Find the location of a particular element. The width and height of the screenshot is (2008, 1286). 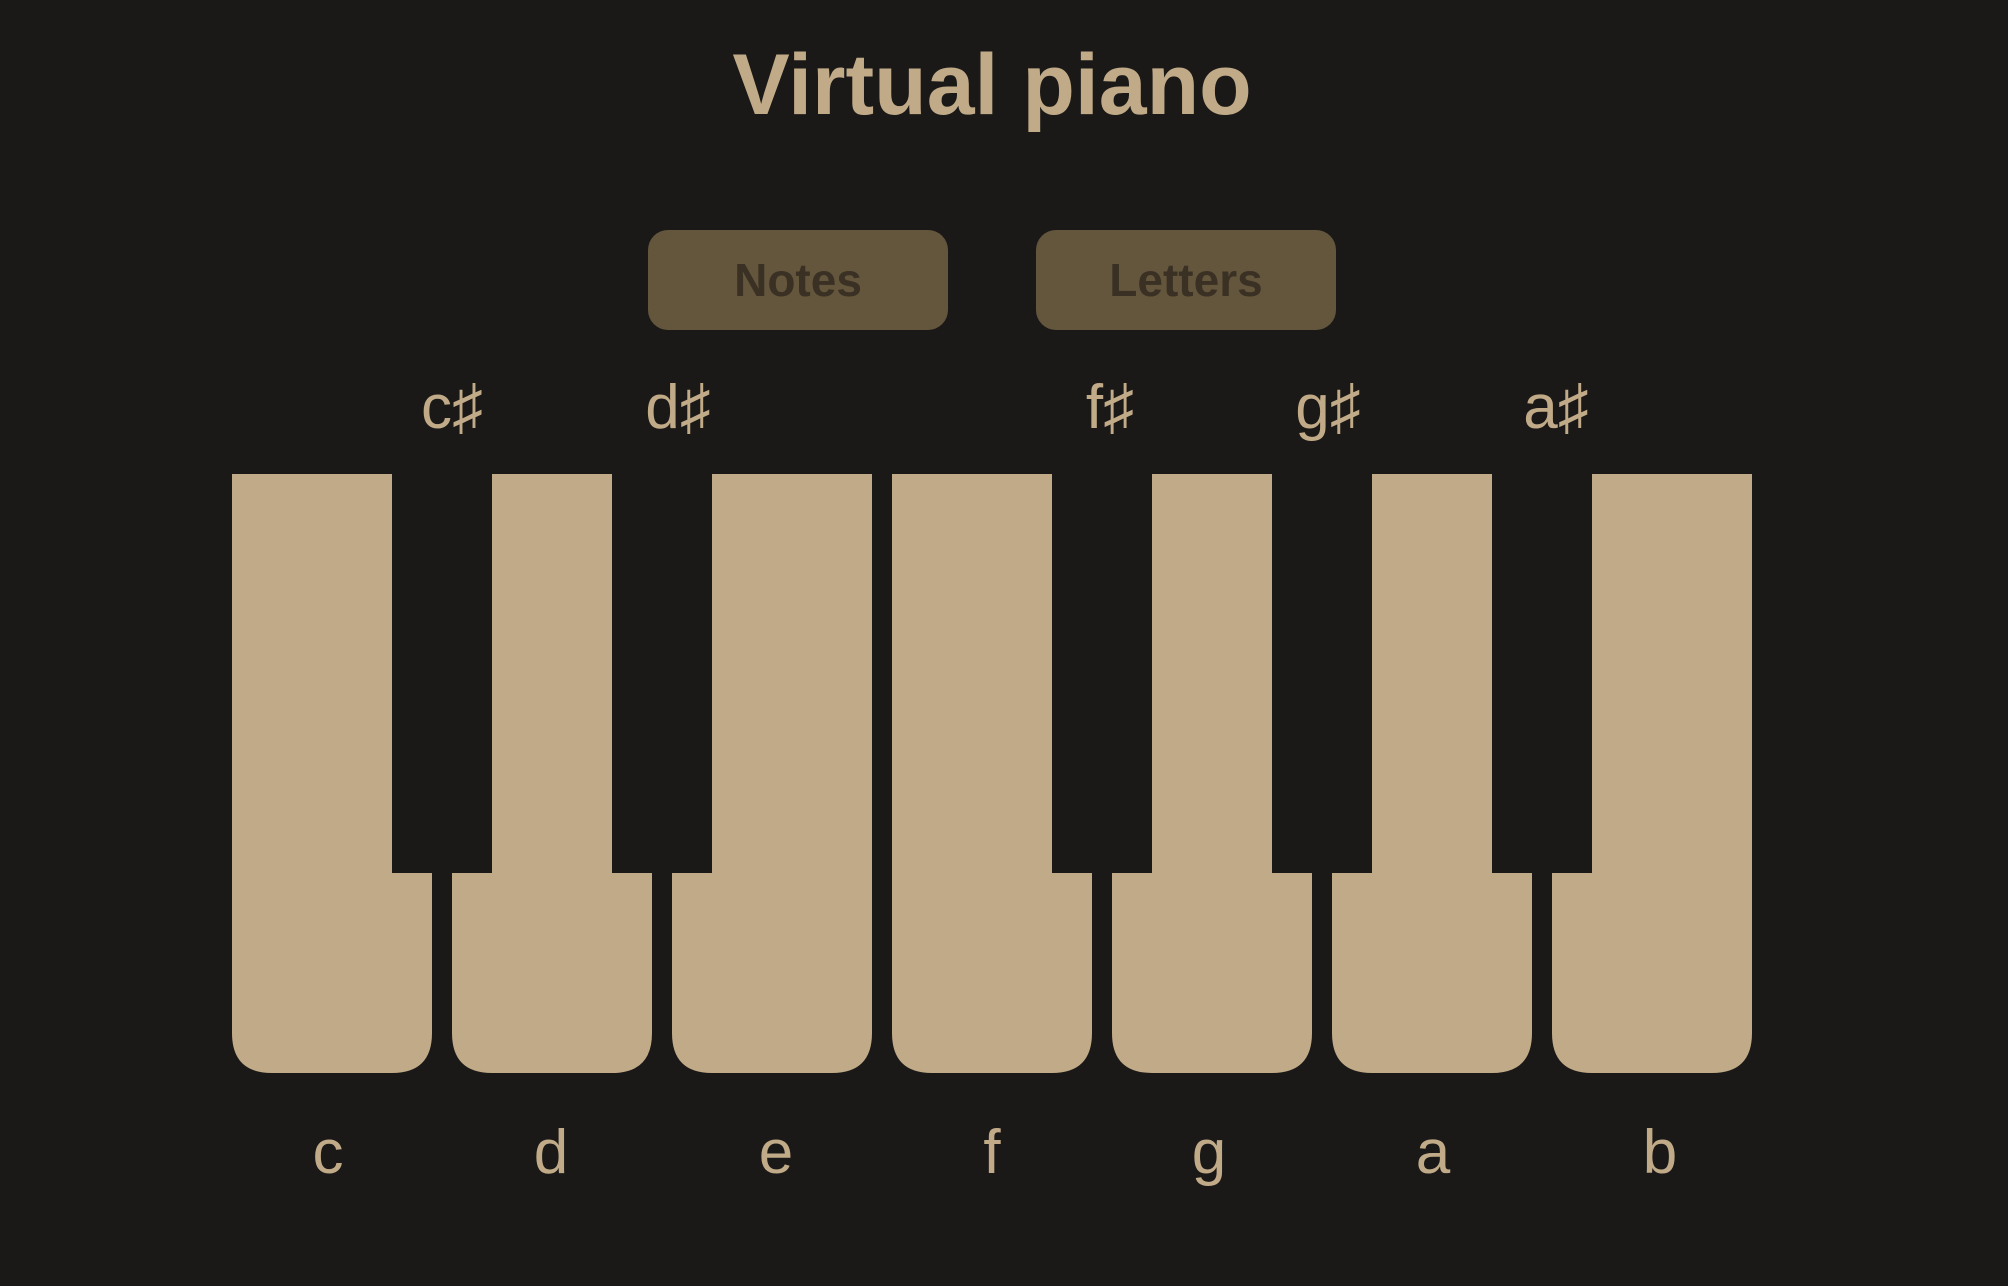

white-key-label-f: f is located at coordinates (992, 1152).